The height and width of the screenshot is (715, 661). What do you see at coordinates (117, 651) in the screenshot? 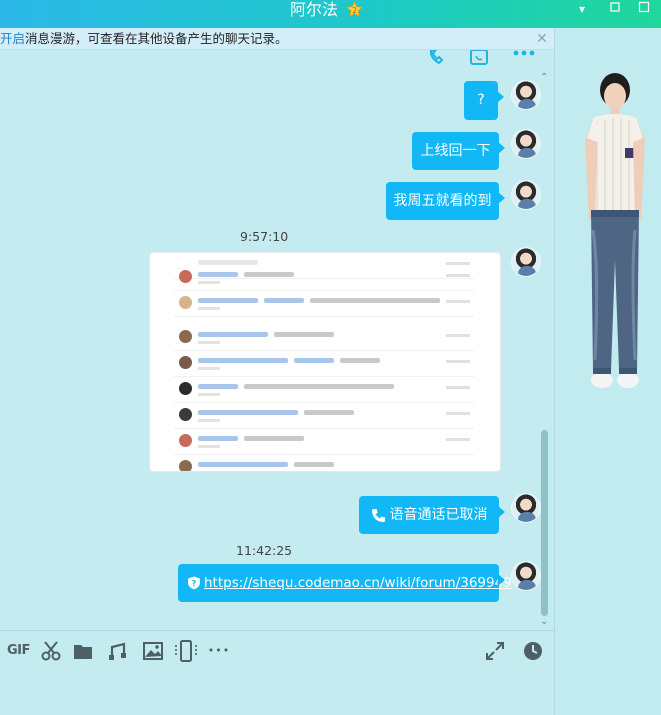
I see `music-icon` at bounding box center [117, 651].